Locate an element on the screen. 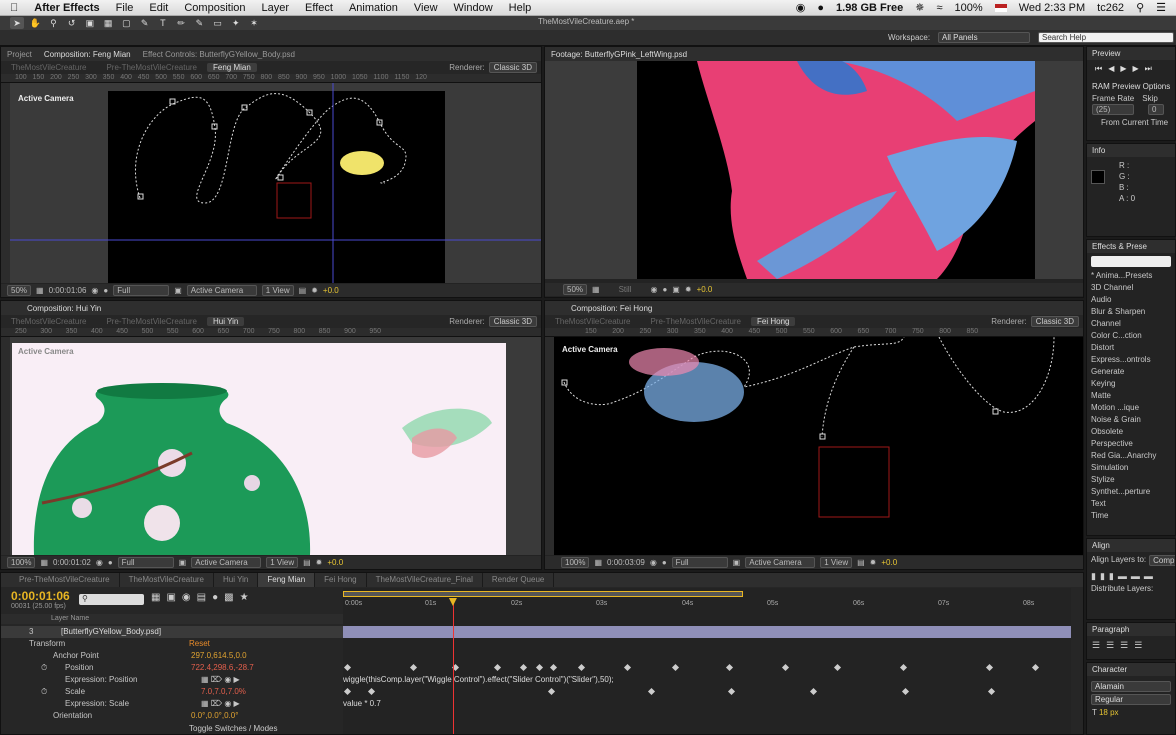 This screenshot has height=735, width=1176. effects-item: Time is located at coordinates (1131, 516).